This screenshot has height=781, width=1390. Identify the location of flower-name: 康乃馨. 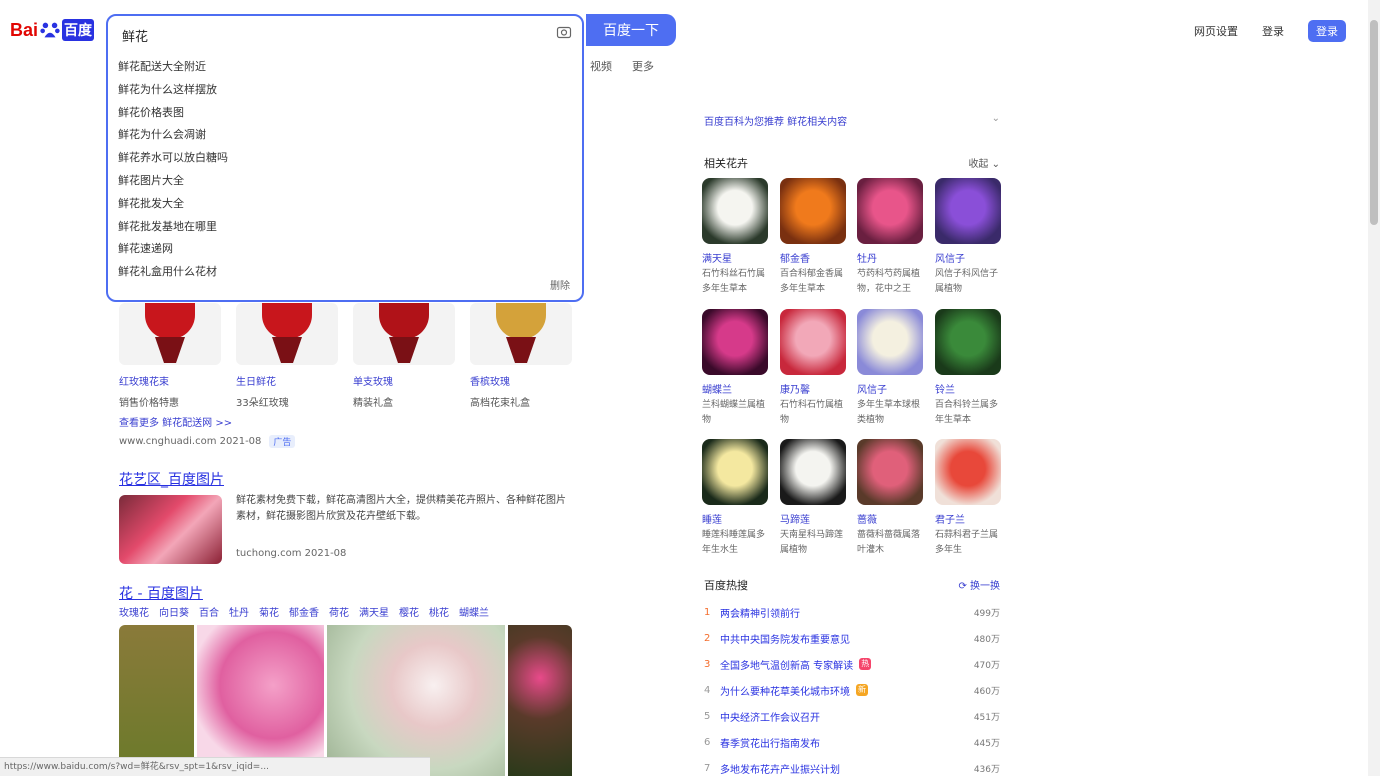
(813, 388).